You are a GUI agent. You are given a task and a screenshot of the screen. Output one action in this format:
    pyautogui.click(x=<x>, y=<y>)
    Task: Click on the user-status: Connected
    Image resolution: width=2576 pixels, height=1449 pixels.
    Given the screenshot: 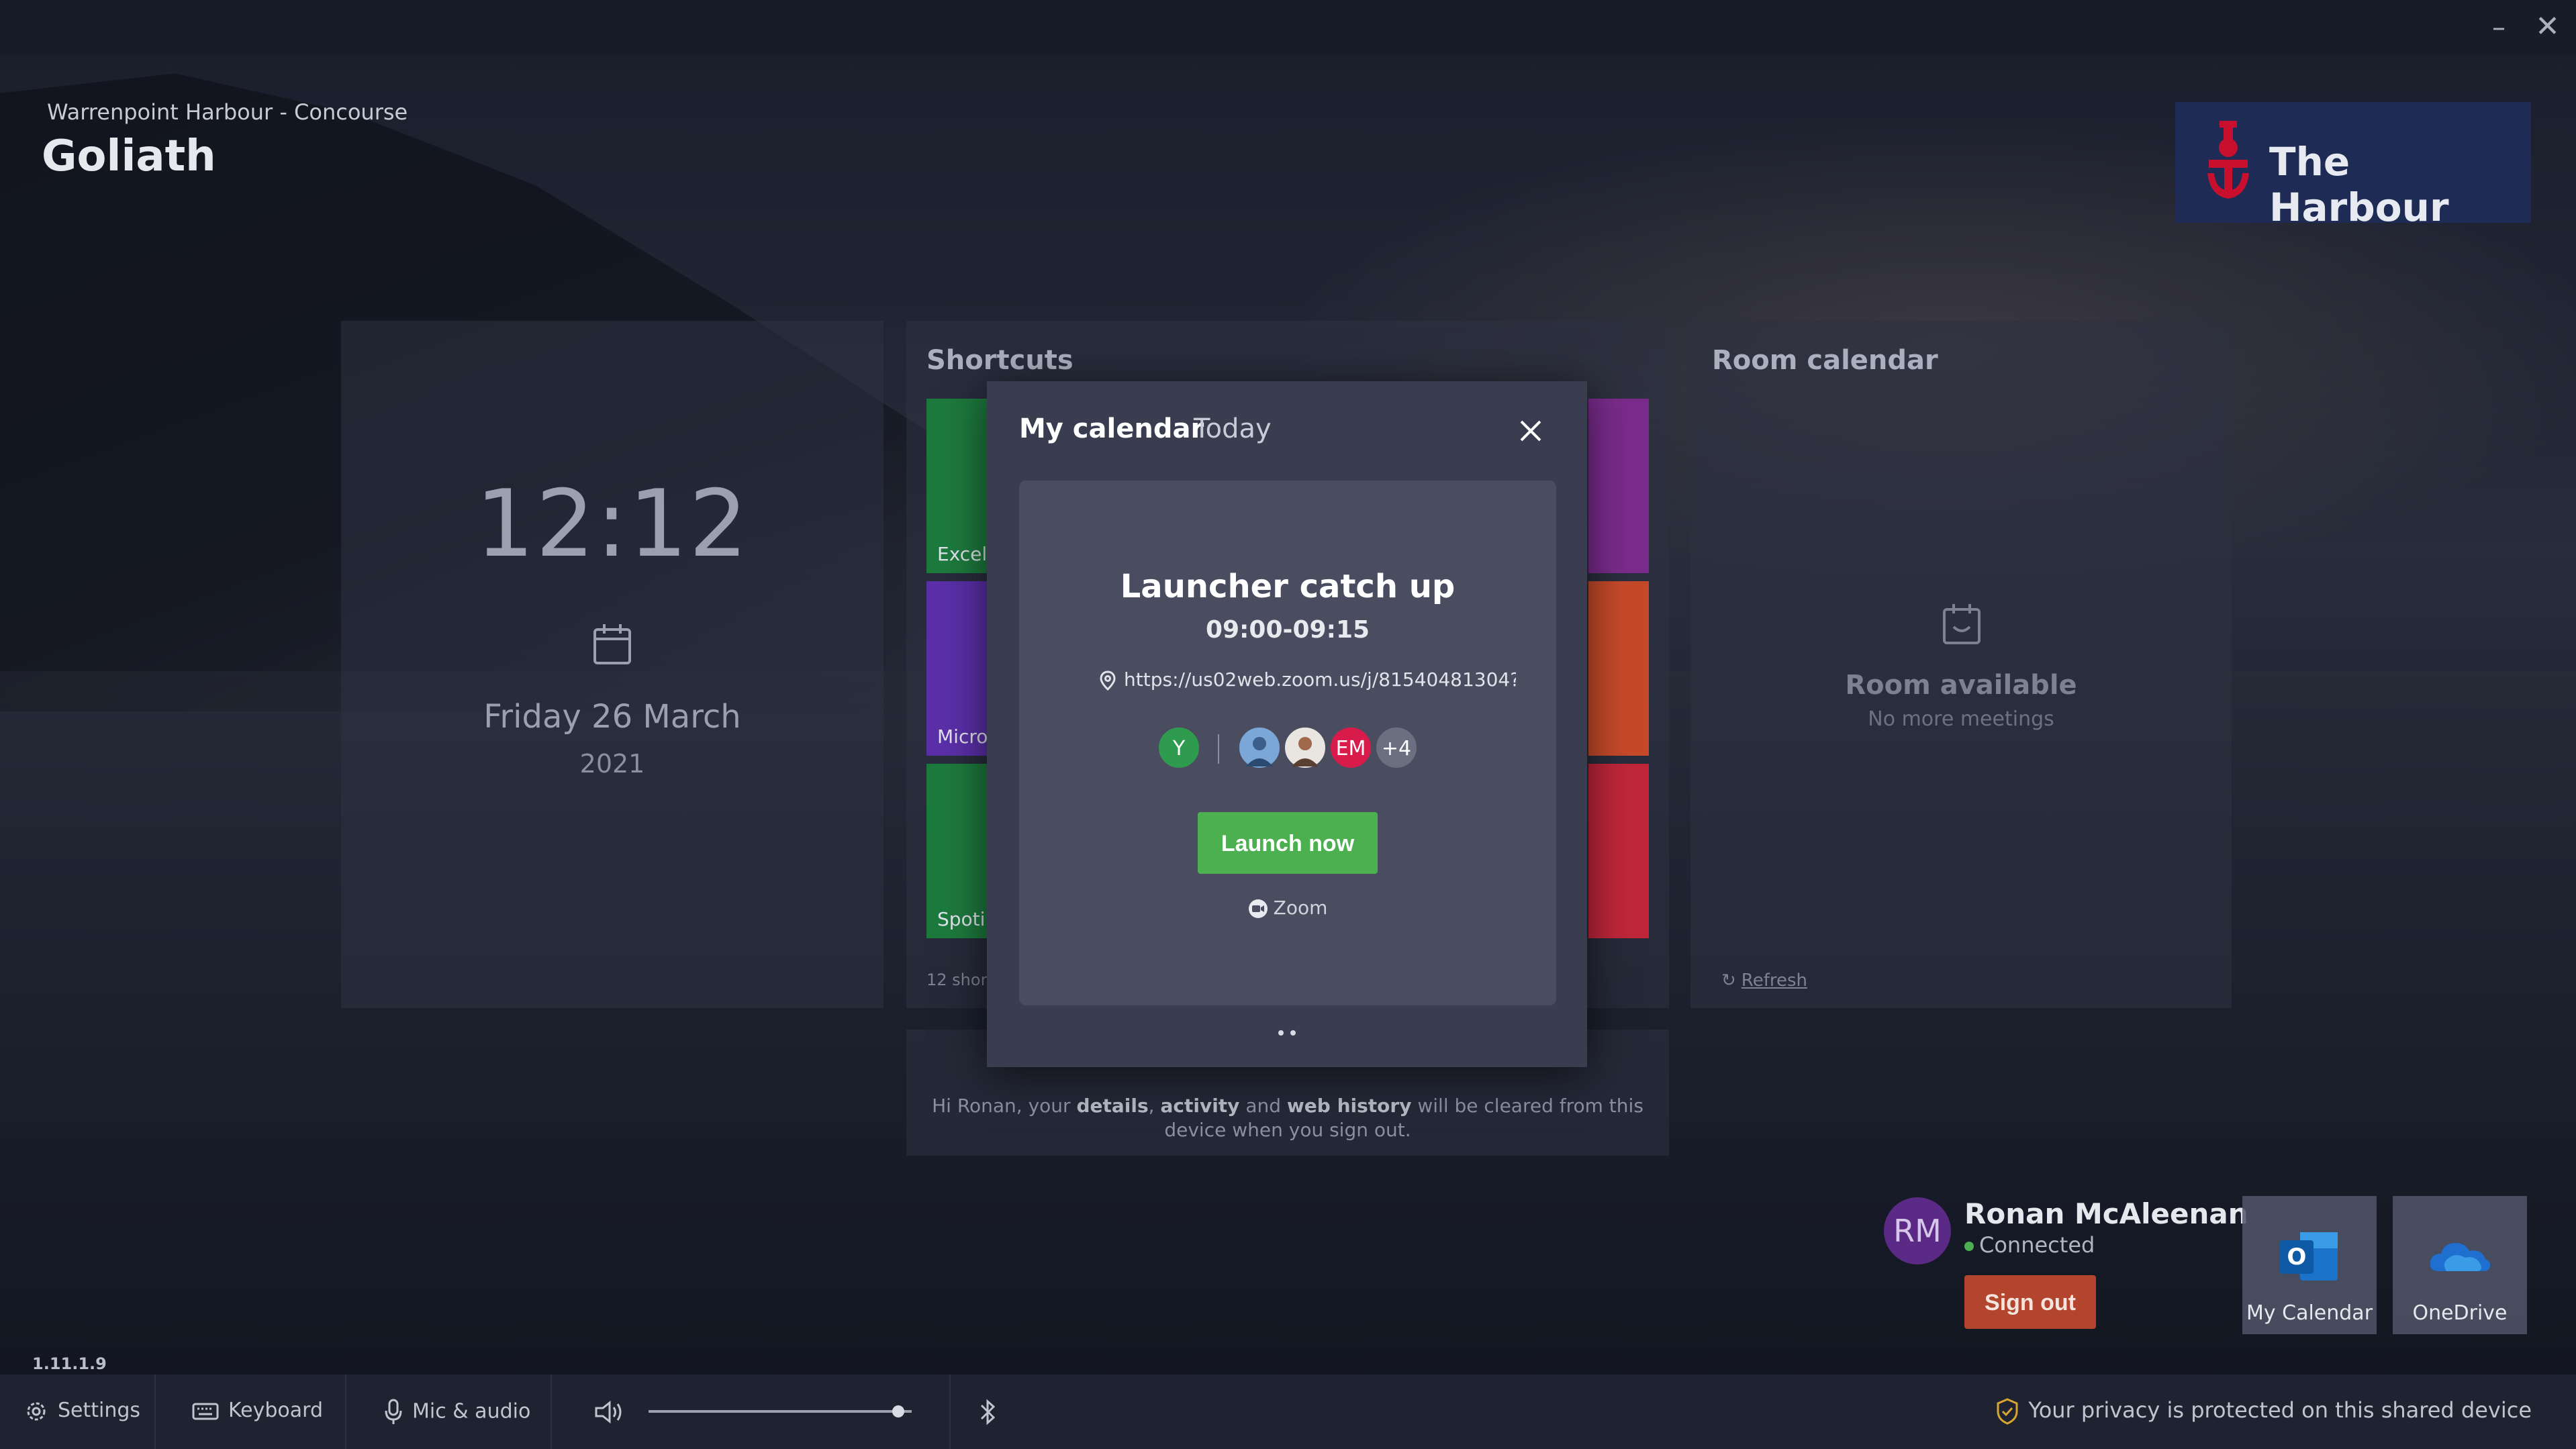 What is the action you would take?
    pyautogui.click(x=2030, y=1245)
    